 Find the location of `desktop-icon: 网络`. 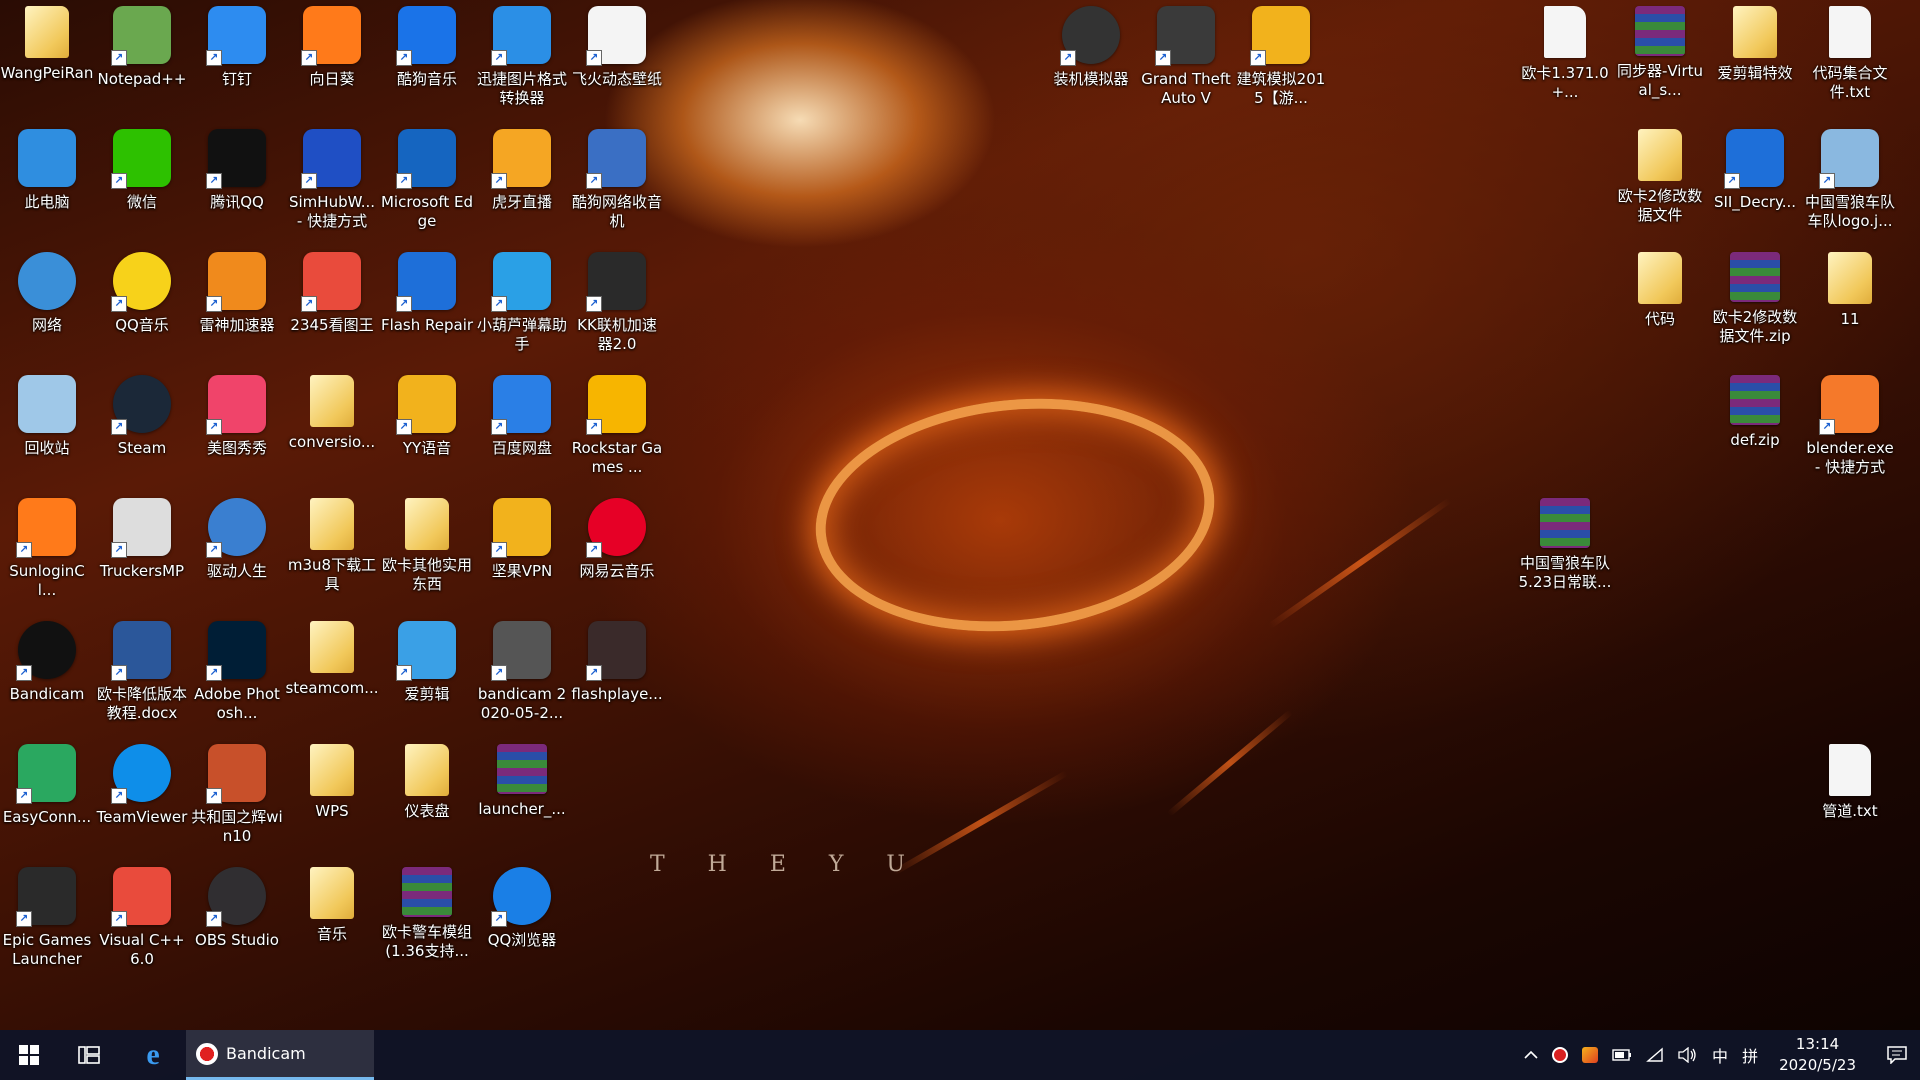

desktop-icon: 网络 is located at coordinates (47, 305).